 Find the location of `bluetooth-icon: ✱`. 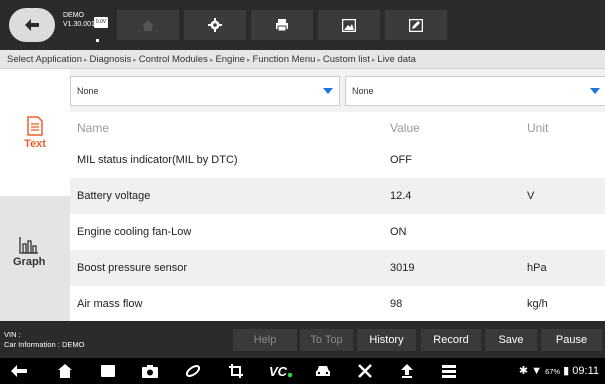

bluetooth-icon: ✱ is located at coordinates (523, 371).